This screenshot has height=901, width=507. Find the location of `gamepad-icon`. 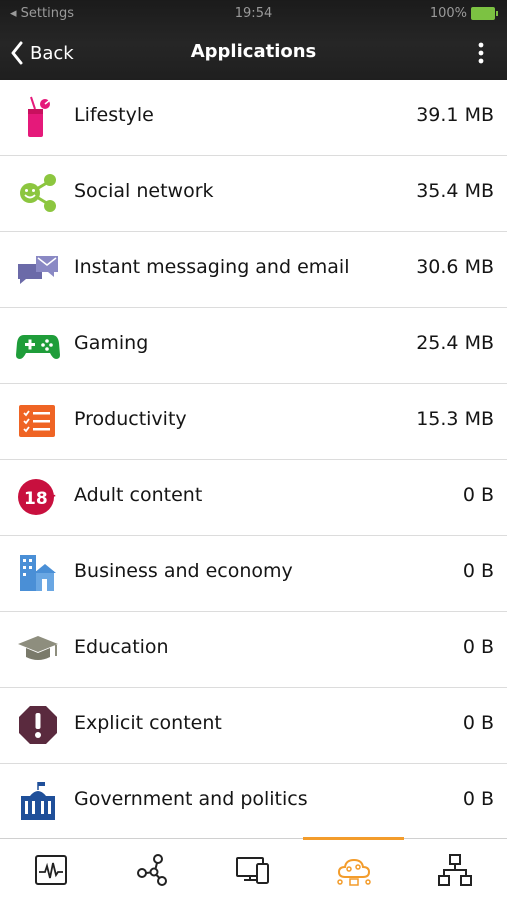

gamepad-icon is located at coordinates (38, 347).